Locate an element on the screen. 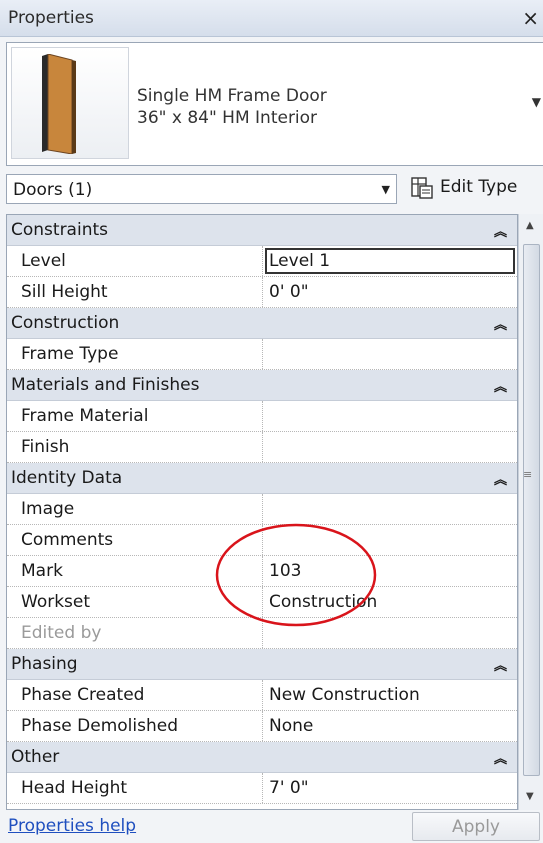 This screenshot has width=543, height=843. close-icon: × is located at coordinates (530, 18).